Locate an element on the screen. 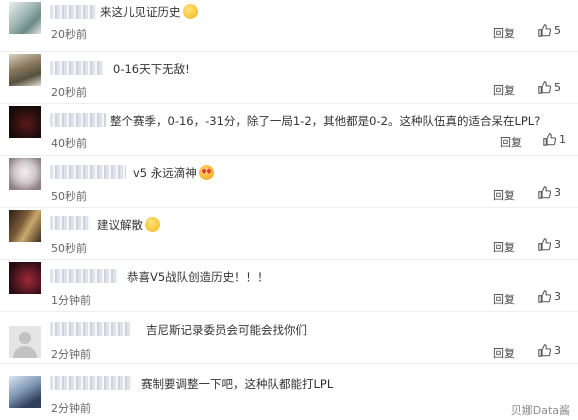 This screenshot has width=578, height=420. timestamp: 1分钟前 is located at coordinates (71, 300).